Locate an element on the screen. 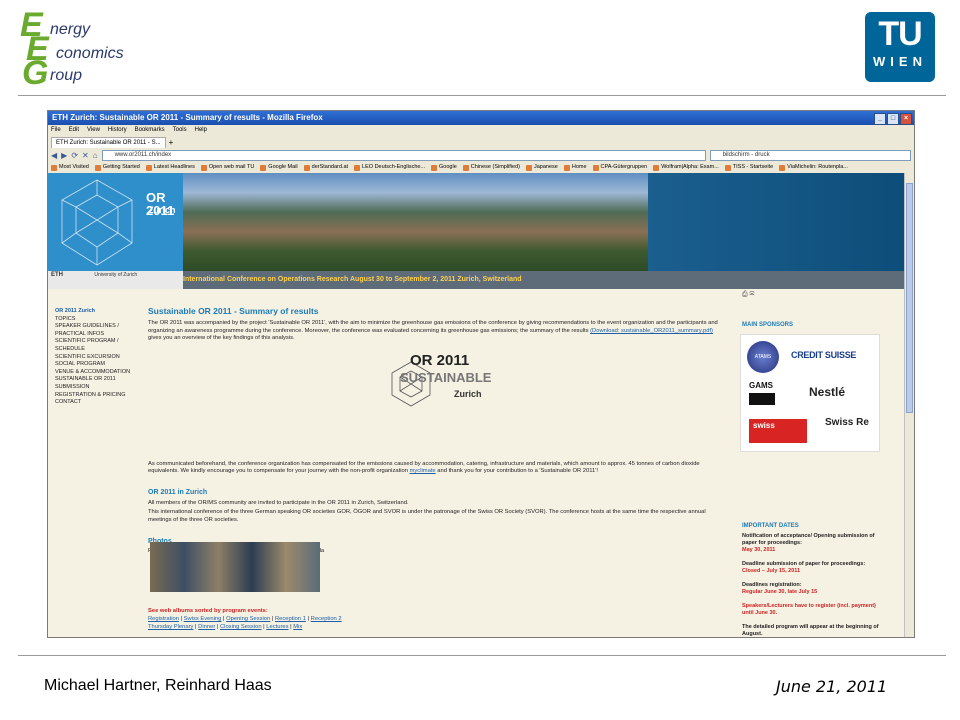  nav-item-or2011-zurich: OR 2011 Zurich is located at coordinates (97, 312).